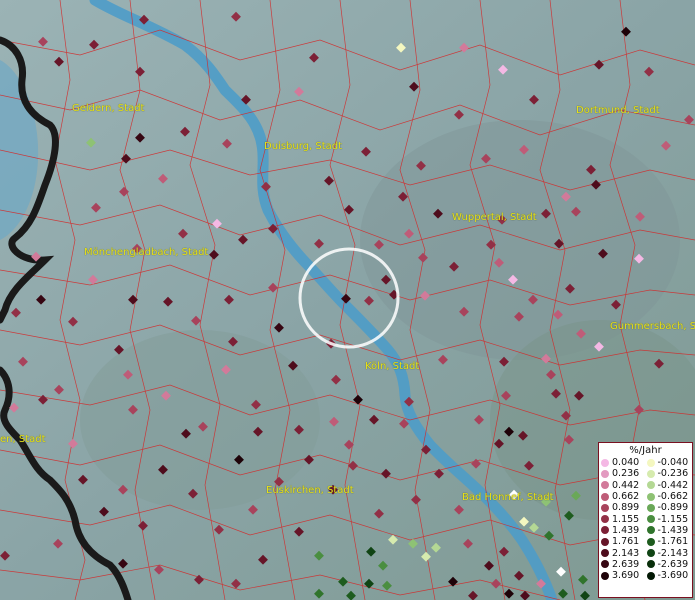 The width and height of the screenshot is (695, 600). What do you see at coordinates (494, 217) in the screenshot?
I see `city-label-wuppertal: Wuppertal, Stadt` at bounding box center [494, 217].